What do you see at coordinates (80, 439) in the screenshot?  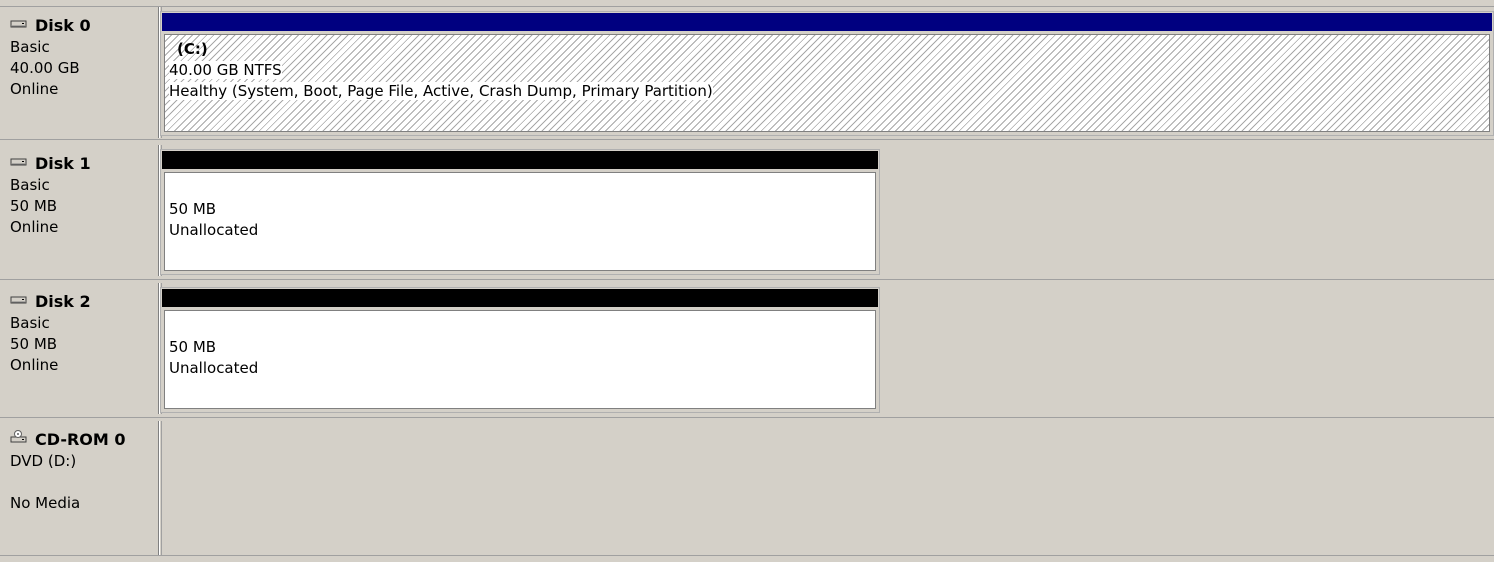 I see `disk-name: CD-ROM 0` at bounding box center [80, 439].